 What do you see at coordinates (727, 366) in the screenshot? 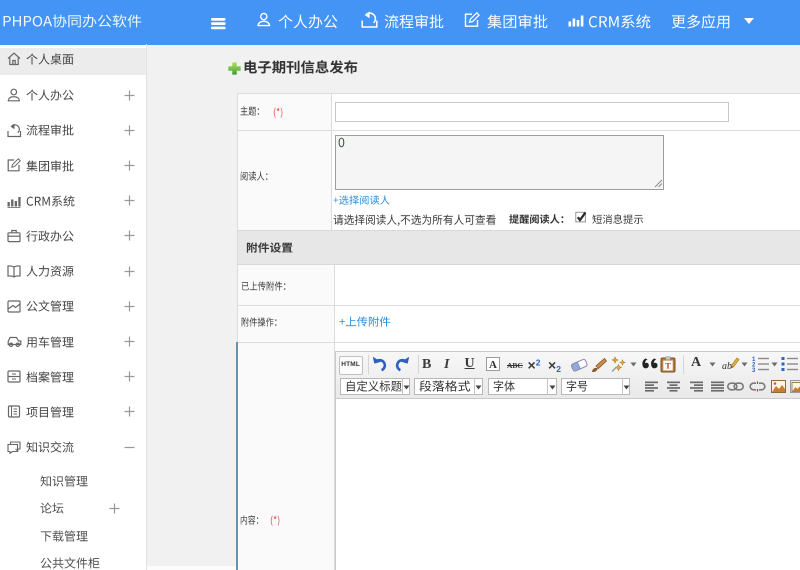
I see `svg-text: ab` at bounding box center [727, 366].